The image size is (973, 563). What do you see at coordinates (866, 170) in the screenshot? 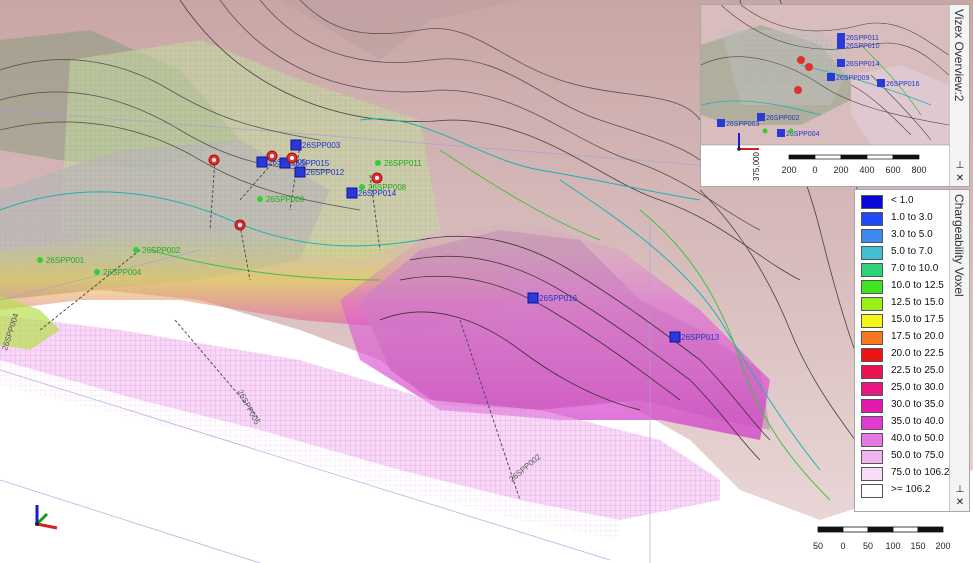
I see `scale-label: 400` at bounding box center [866, 170].